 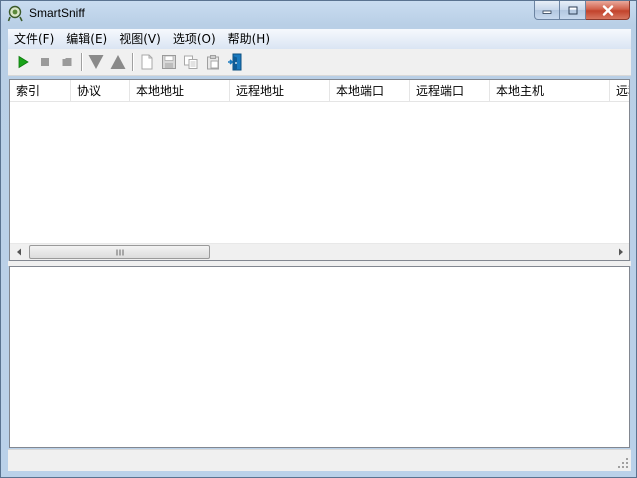 I want to click on app-icon, so click(x=15, y=13).